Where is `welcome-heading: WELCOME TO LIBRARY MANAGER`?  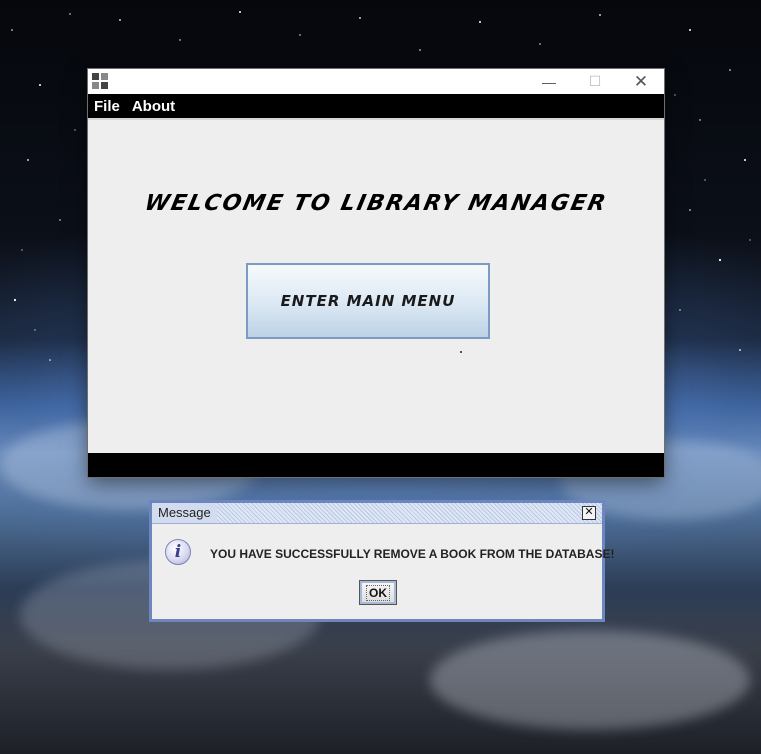 welcome-heading: WELCOME TO LIBRARY MANAGER is located at coordinates (376, 203).